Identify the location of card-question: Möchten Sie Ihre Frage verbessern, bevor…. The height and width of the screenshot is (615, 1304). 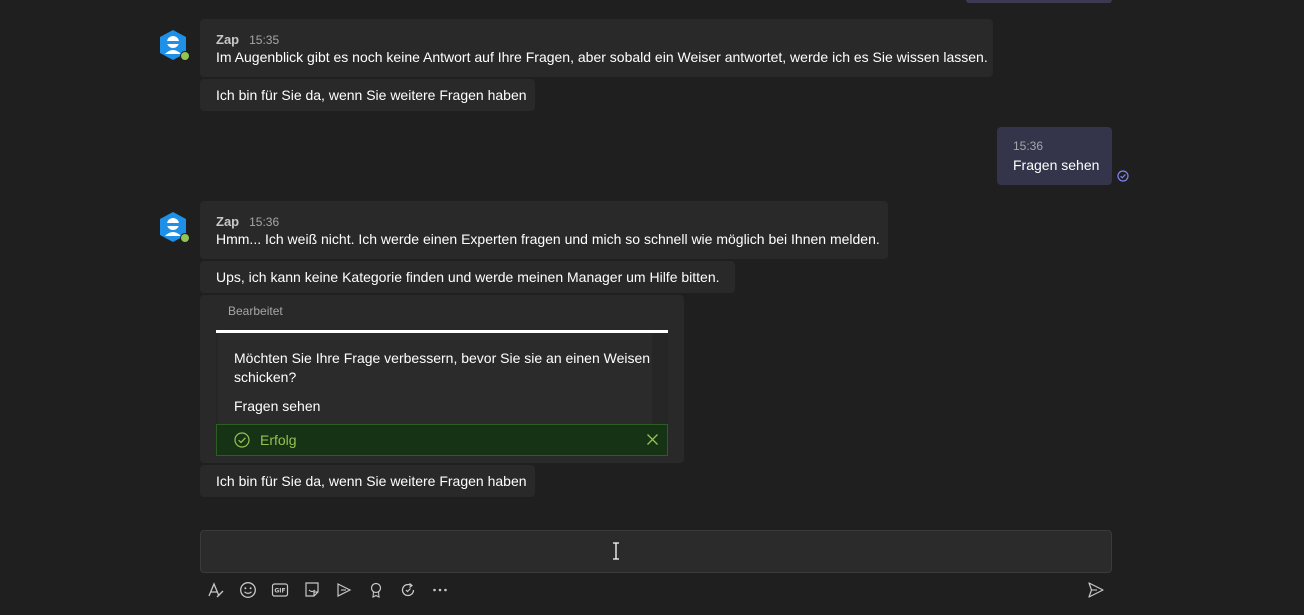
(442, 367).